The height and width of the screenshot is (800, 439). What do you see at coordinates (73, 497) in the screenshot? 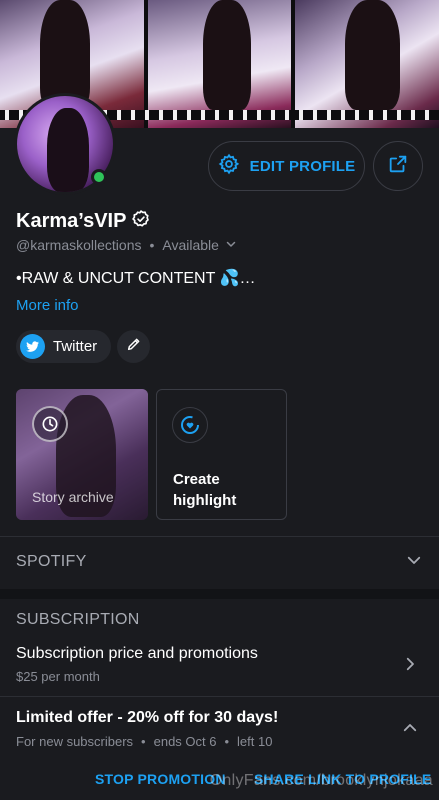
I see `story-archive-label: Story archive` at bounding box center [73, 497].